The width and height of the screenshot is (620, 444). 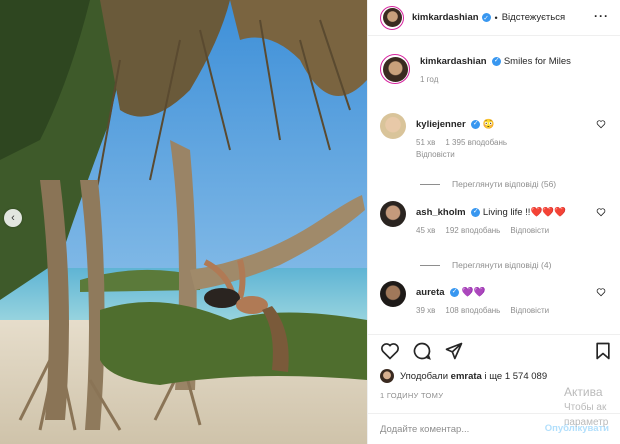 I want to click on caption-time: 1 год, so click(x=429, y=79).